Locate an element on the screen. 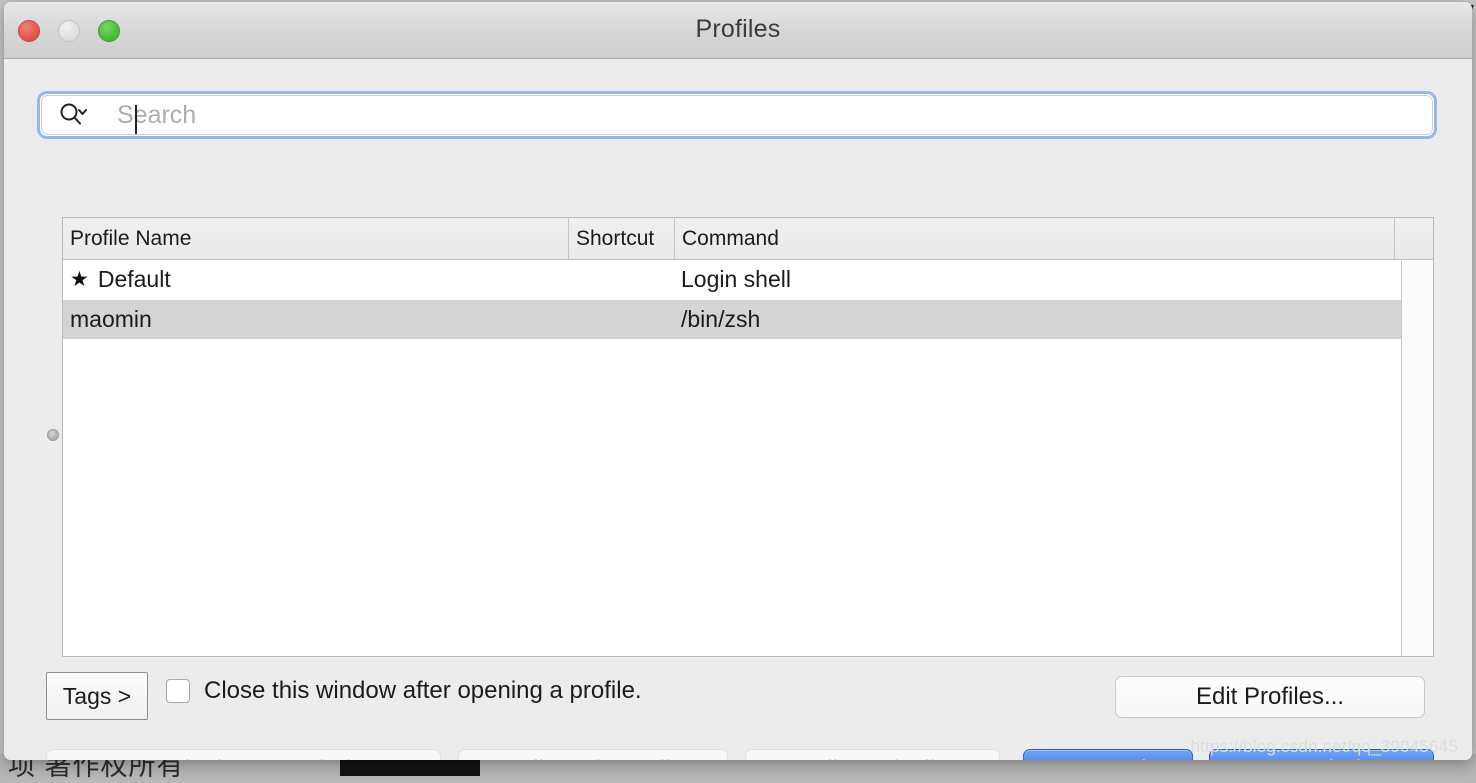 Image resolution: width=1476 pixels, height=783 pixels. search-field-focus-ring: Search is located at coordinates (737, 115).